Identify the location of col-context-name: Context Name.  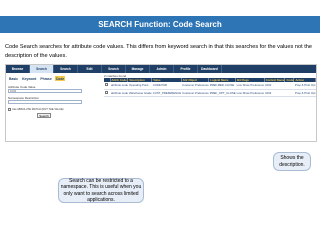
(275, 80).